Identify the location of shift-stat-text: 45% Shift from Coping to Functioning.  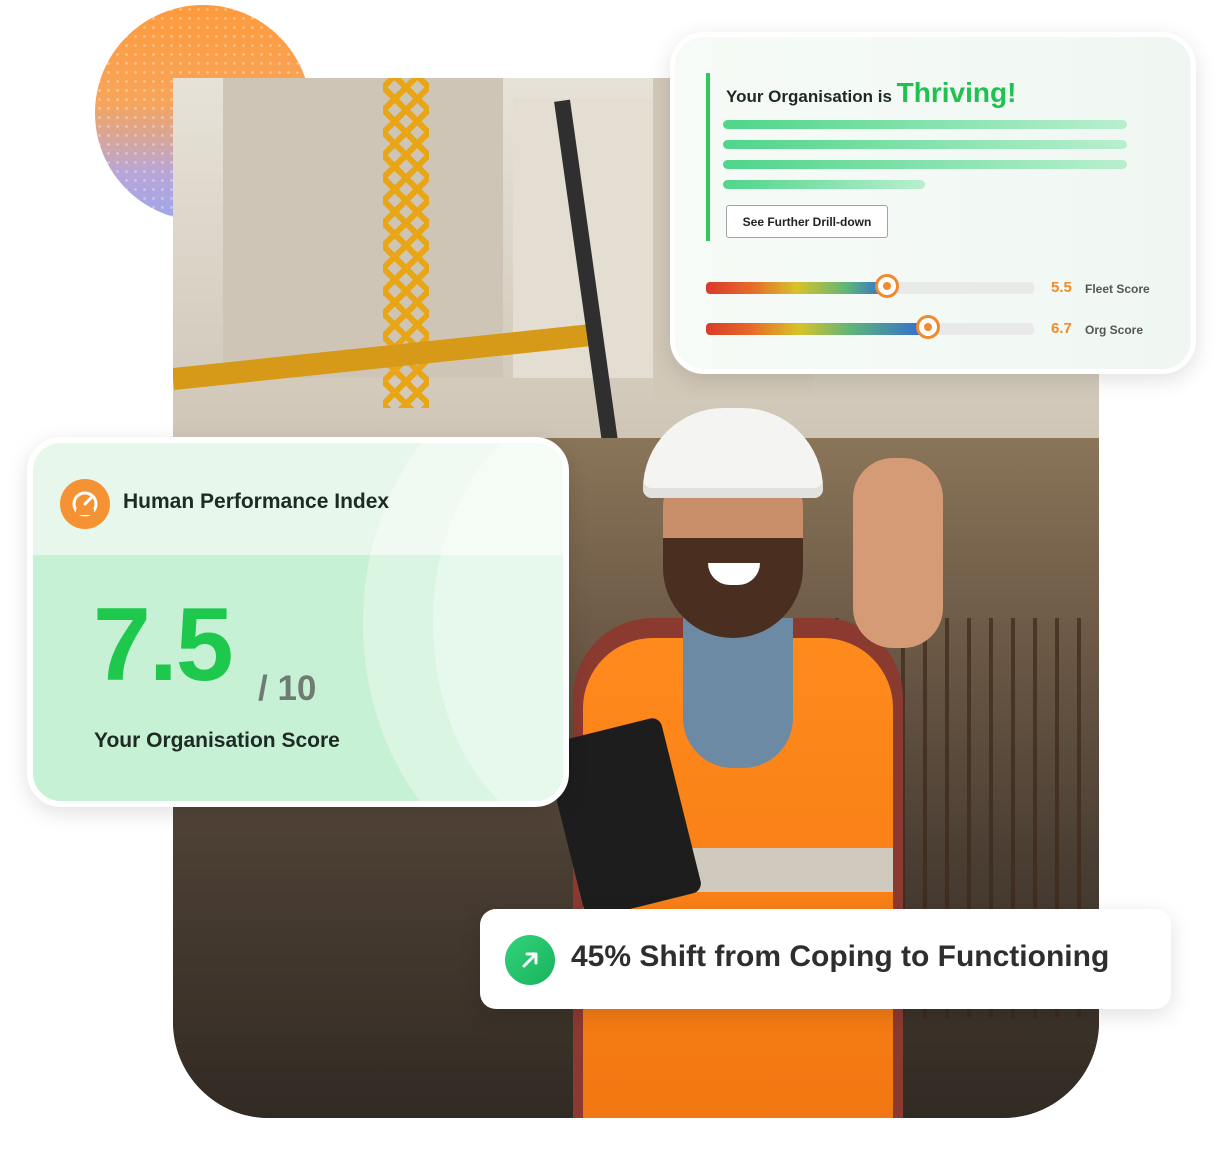
(840, 956).